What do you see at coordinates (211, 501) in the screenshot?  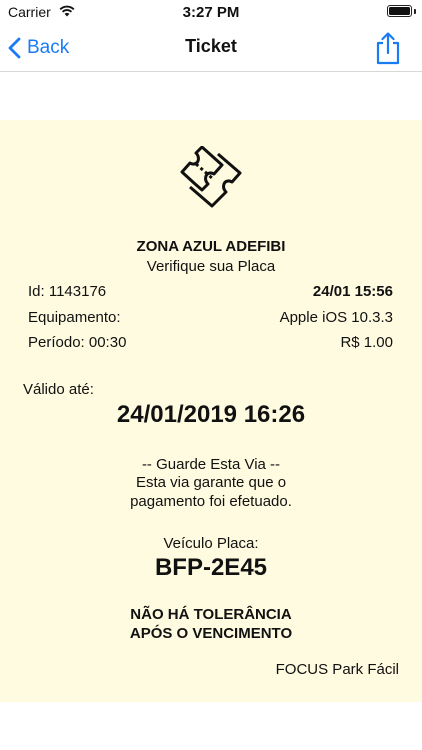 I see `guarantee-line-2: pagamento foi efetuado.` at bounding box center [211, 501].